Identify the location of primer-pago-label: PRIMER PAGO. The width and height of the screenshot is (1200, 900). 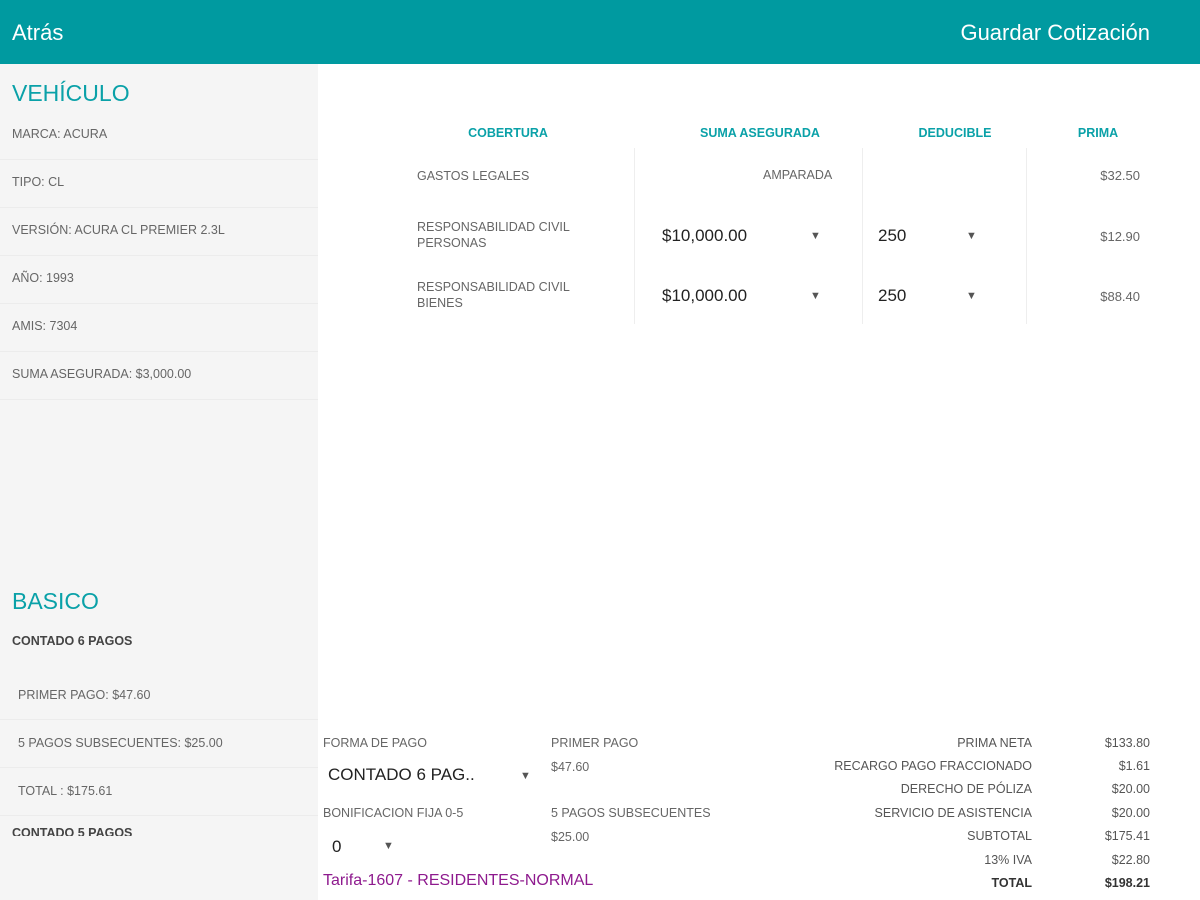
(595, 743).